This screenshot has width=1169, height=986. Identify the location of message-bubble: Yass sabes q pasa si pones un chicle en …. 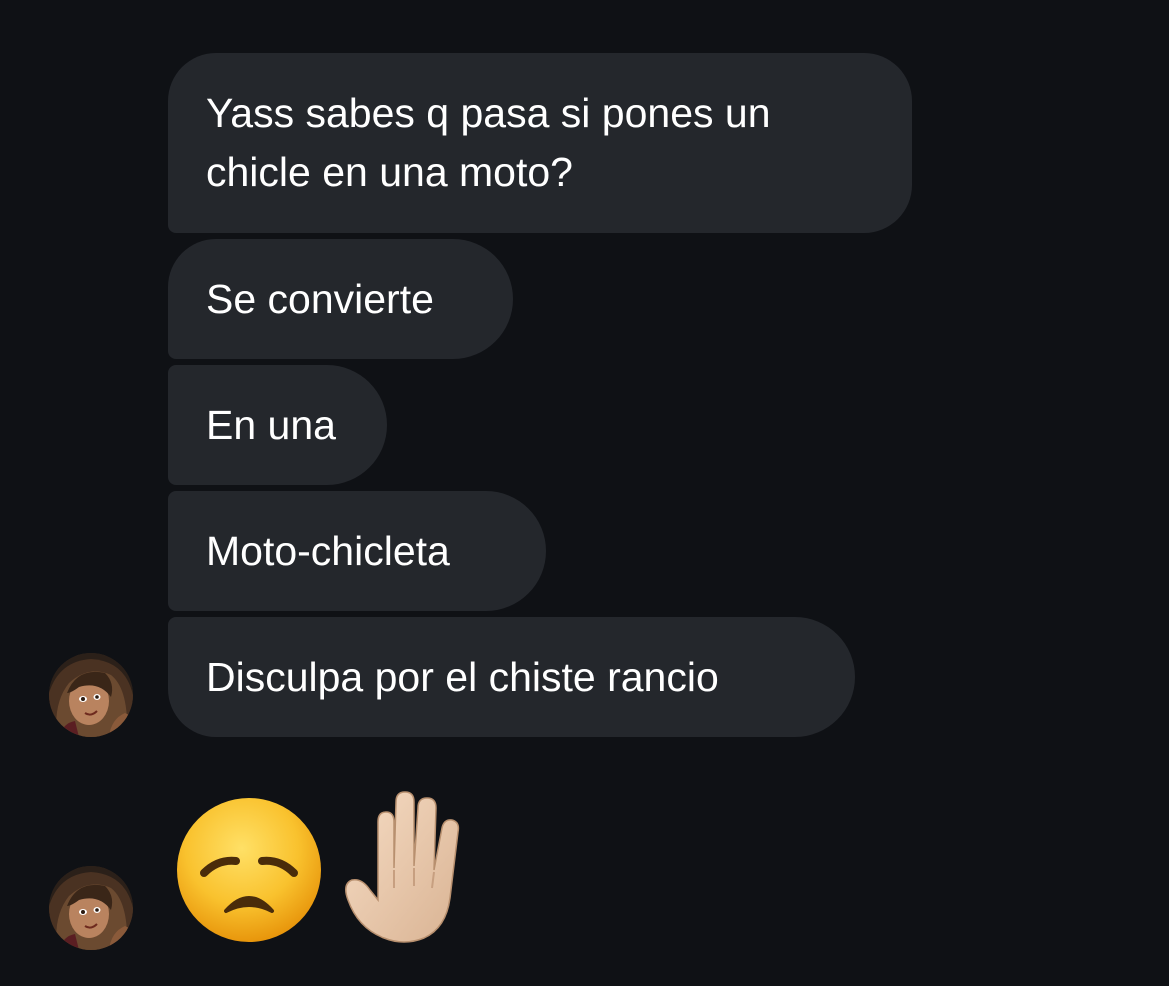
(540, 143).